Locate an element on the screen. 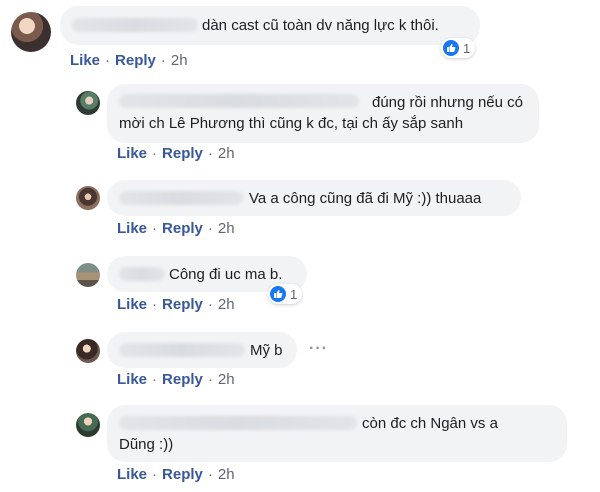 This screenshot has height=492, width=600. comment-text-line-2: Dũng :)) is located at coordinates (146, 444).